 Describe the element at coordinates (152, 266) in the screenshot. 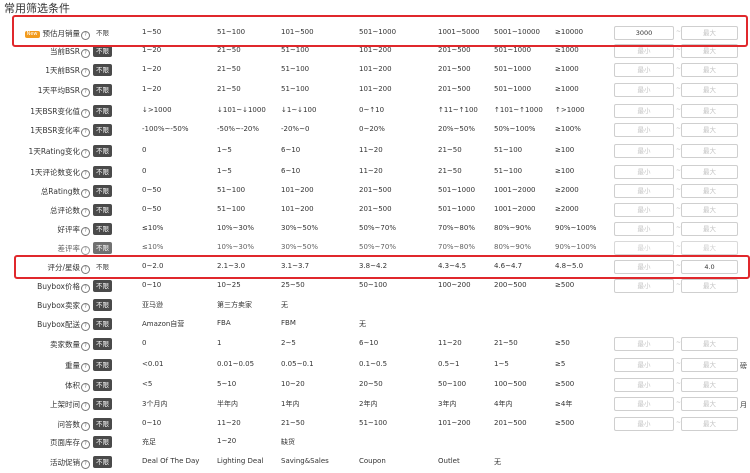

I see `range-option: 0~2.0` at that location.